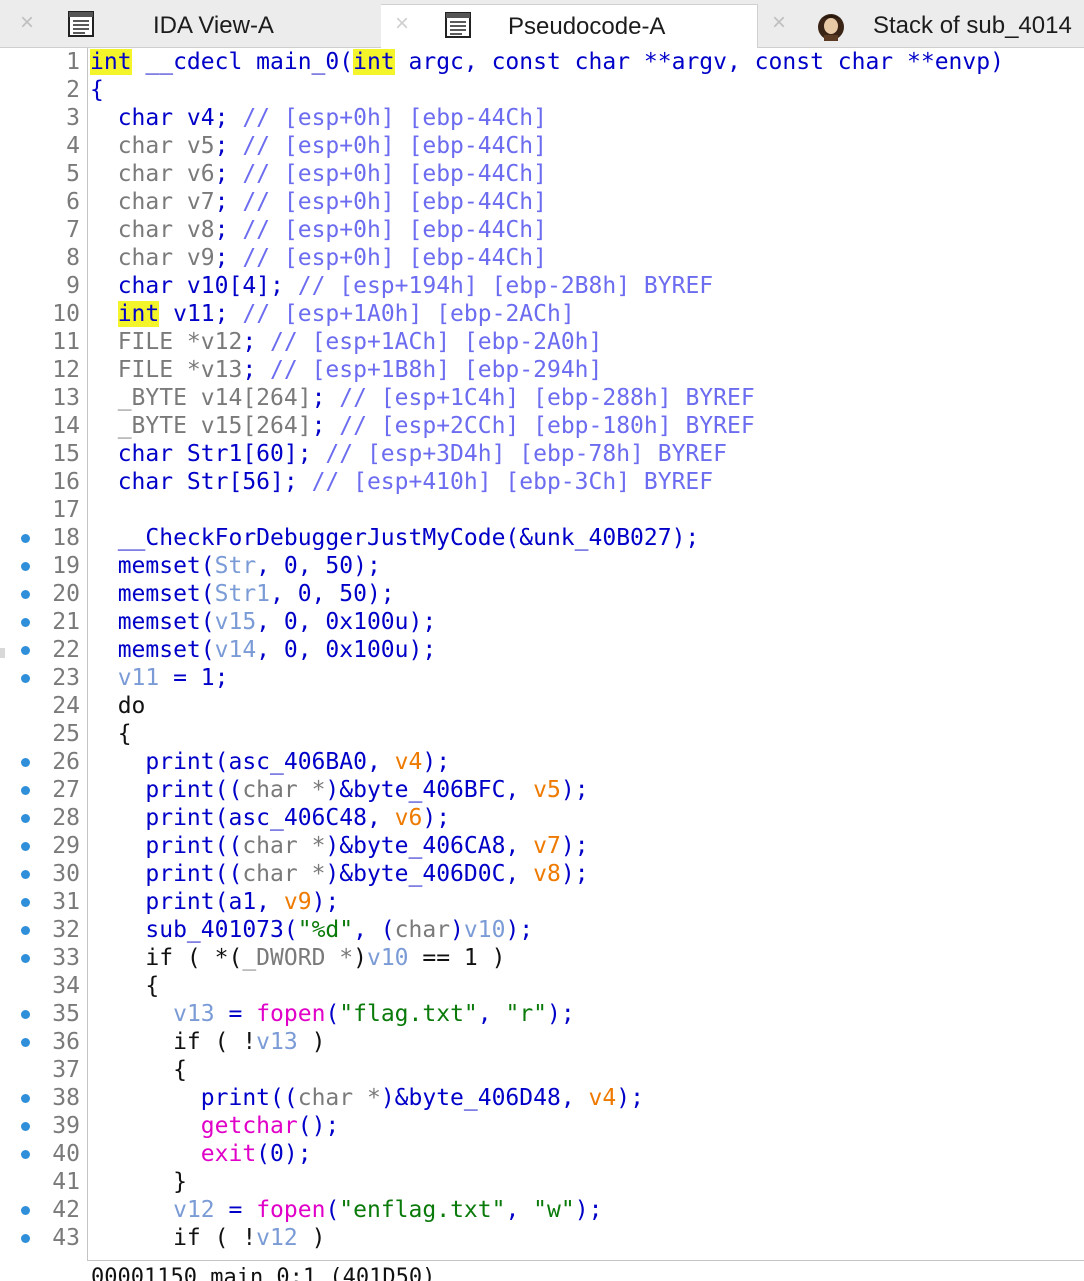 This screenshot has width=1084, height=1281. What do you see at coordinates (66, 902) in the screenshot?
I see `line-number: 31` at bounding box center [66, 902].